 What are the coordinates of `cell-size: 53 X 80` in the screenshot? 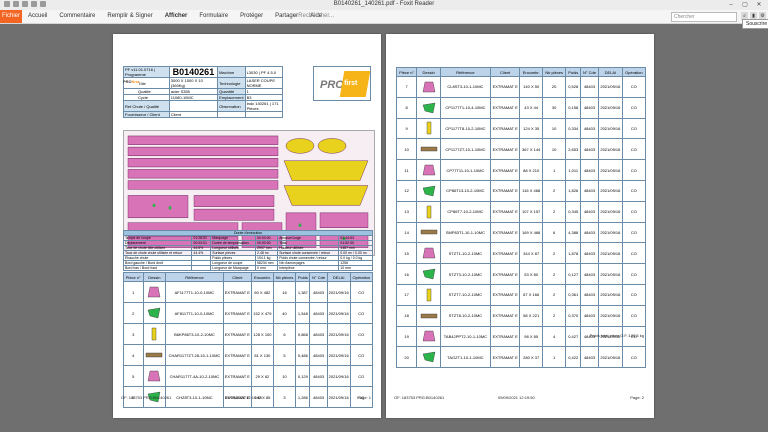 It's located at (531, 274).